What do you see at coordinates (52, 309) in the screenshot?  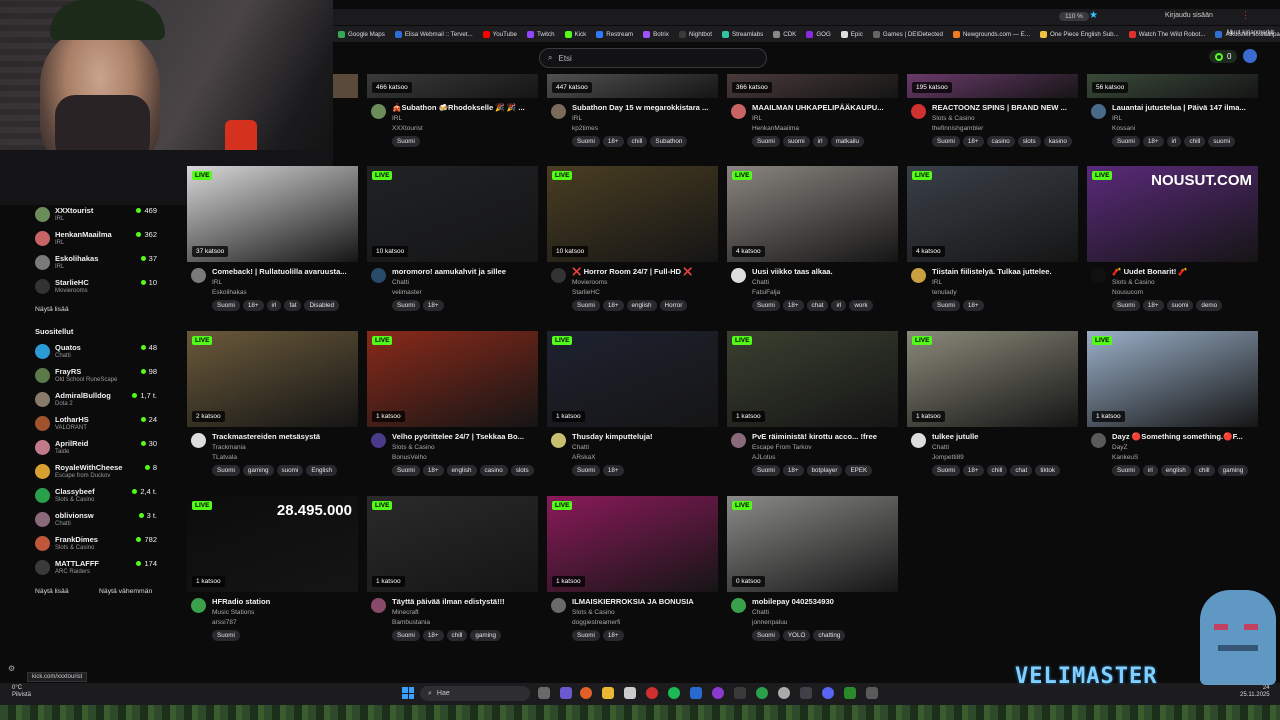 I see `show-more-following: Näytä lisää` at bounding box center [52, 309].